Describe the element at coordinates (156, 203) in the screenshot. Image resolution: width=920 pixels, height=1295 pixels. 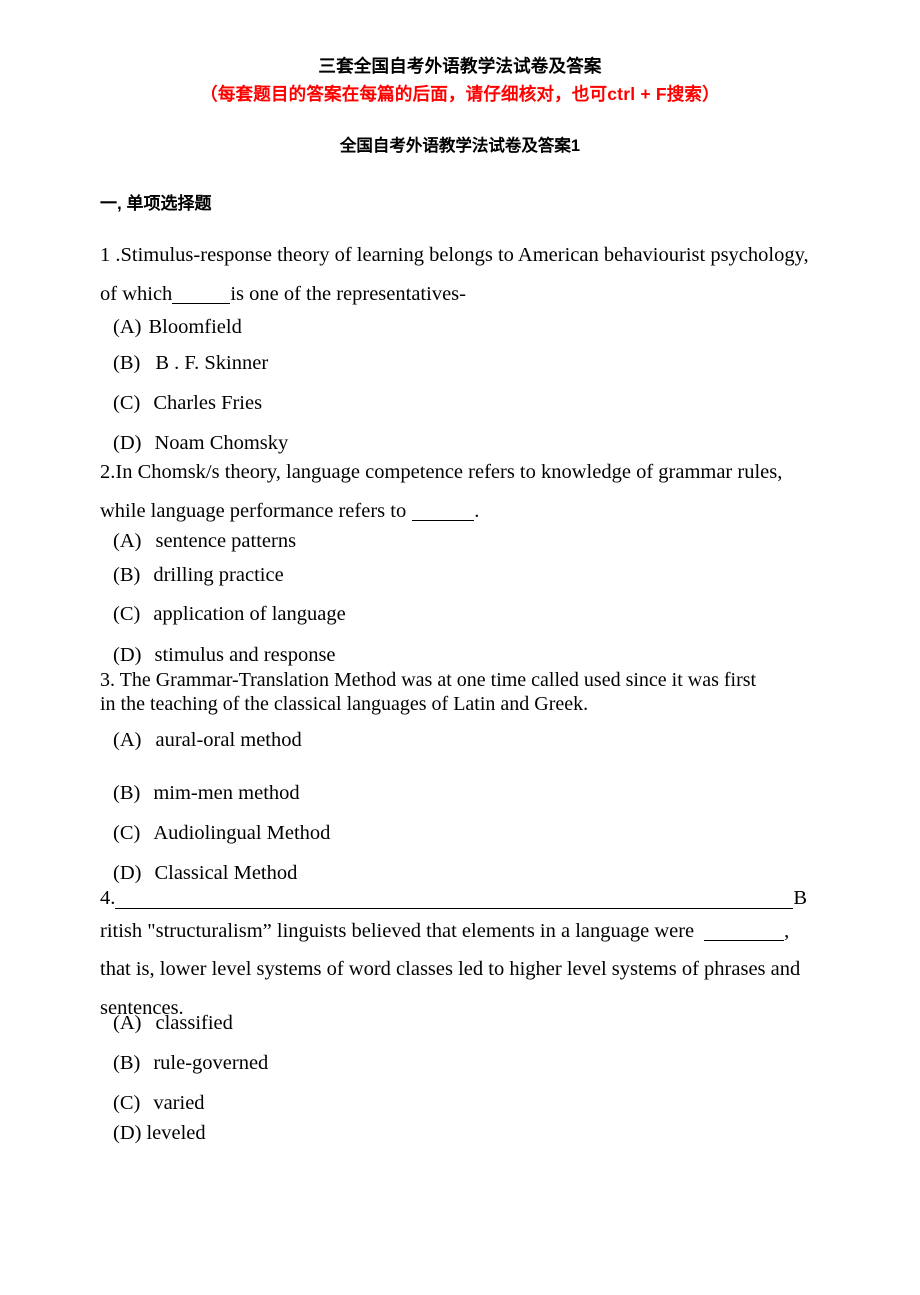
I see `section-heading: 一, 单项选择题` at that location.